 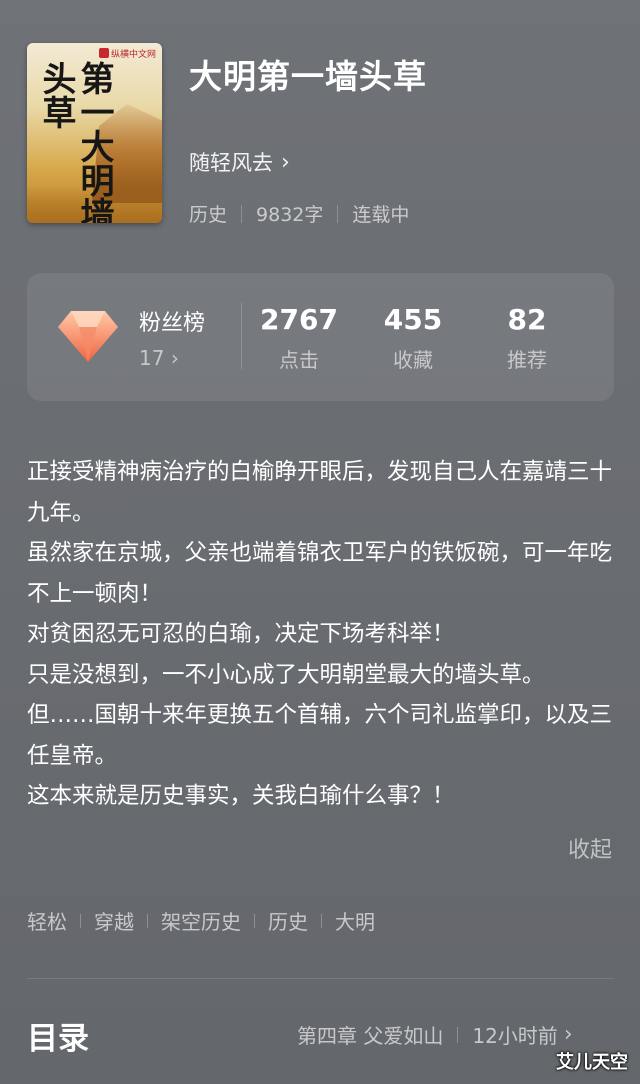 I want to click on fans-rank-label: 粉丝榜, so click(x=172, y=321).